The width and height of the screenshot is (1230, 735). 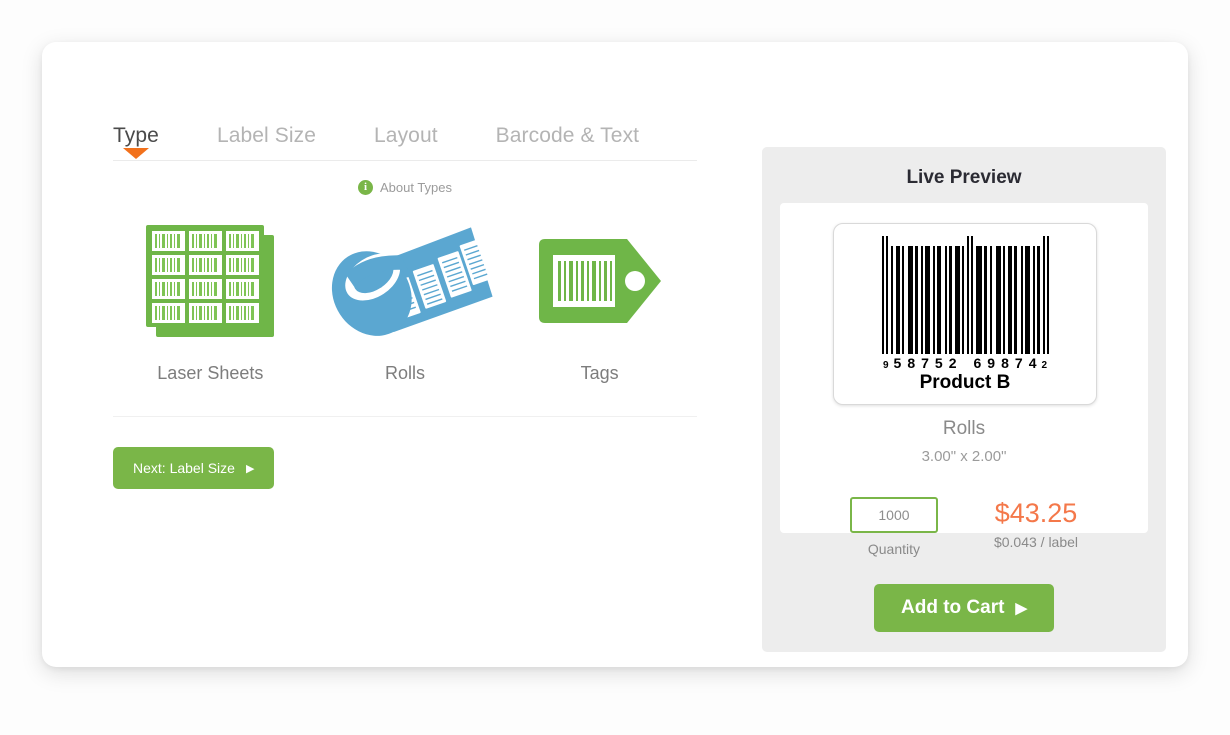 I want to click on barcode-lead-digit: 9, so click(x=885, y=365).